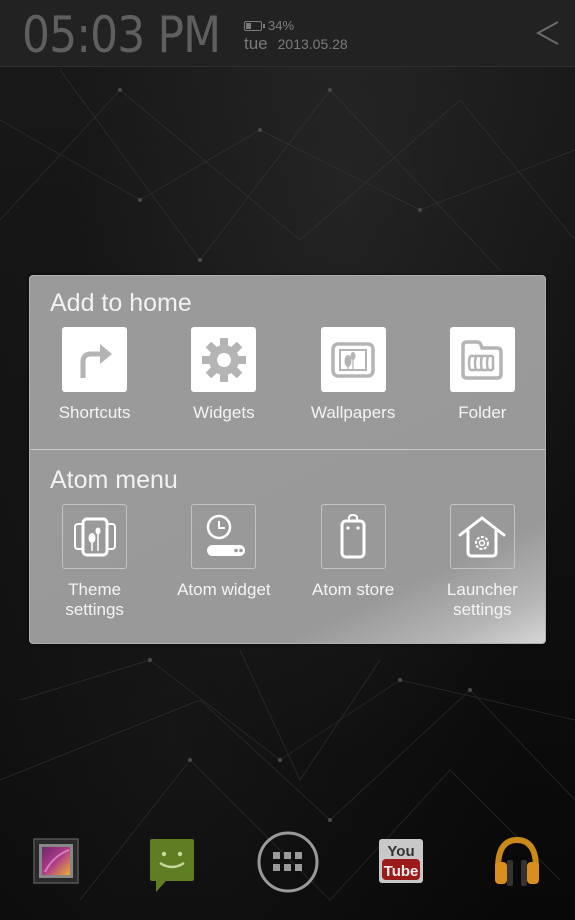  What do you see at coordinates (281, 25) in the screenshot?
I see `battery-percent: 34%` at bounding box center [281, 25].